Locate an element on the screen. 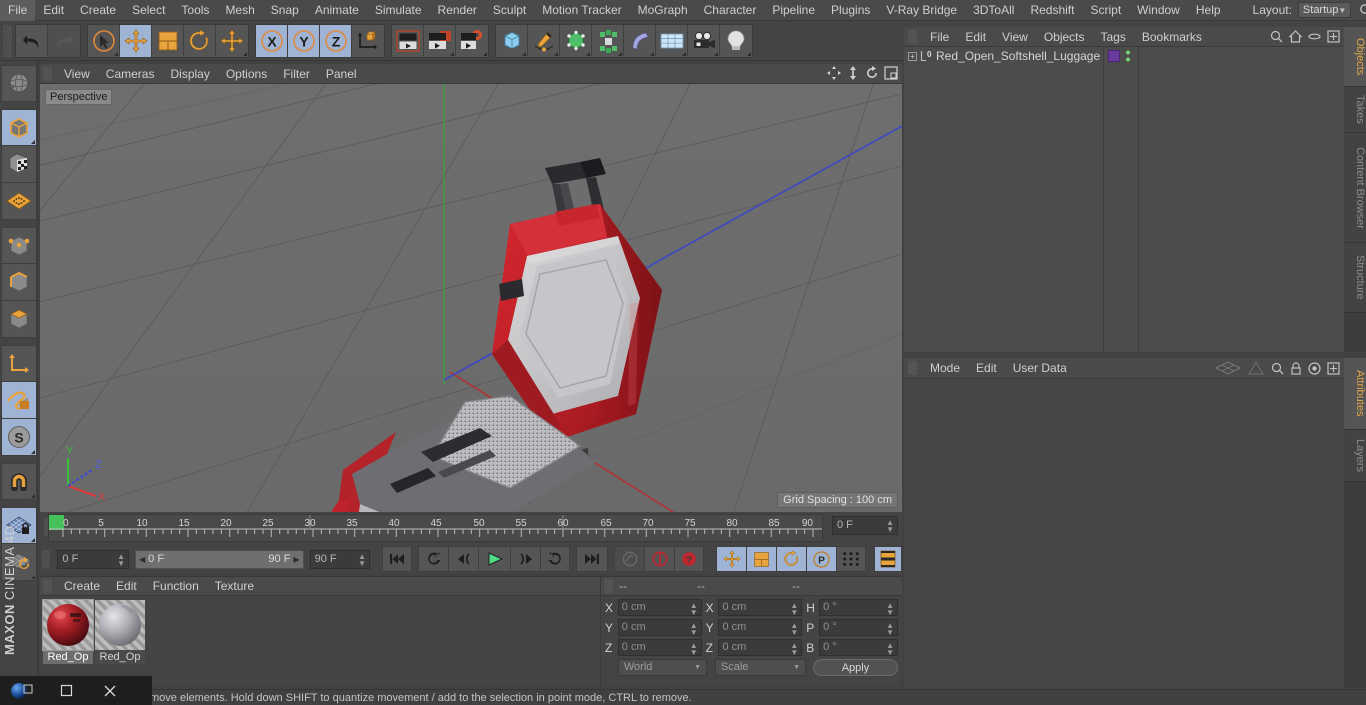  end-frame-field: 90 F ▲ ▼ is located at coordinates (339, 559).